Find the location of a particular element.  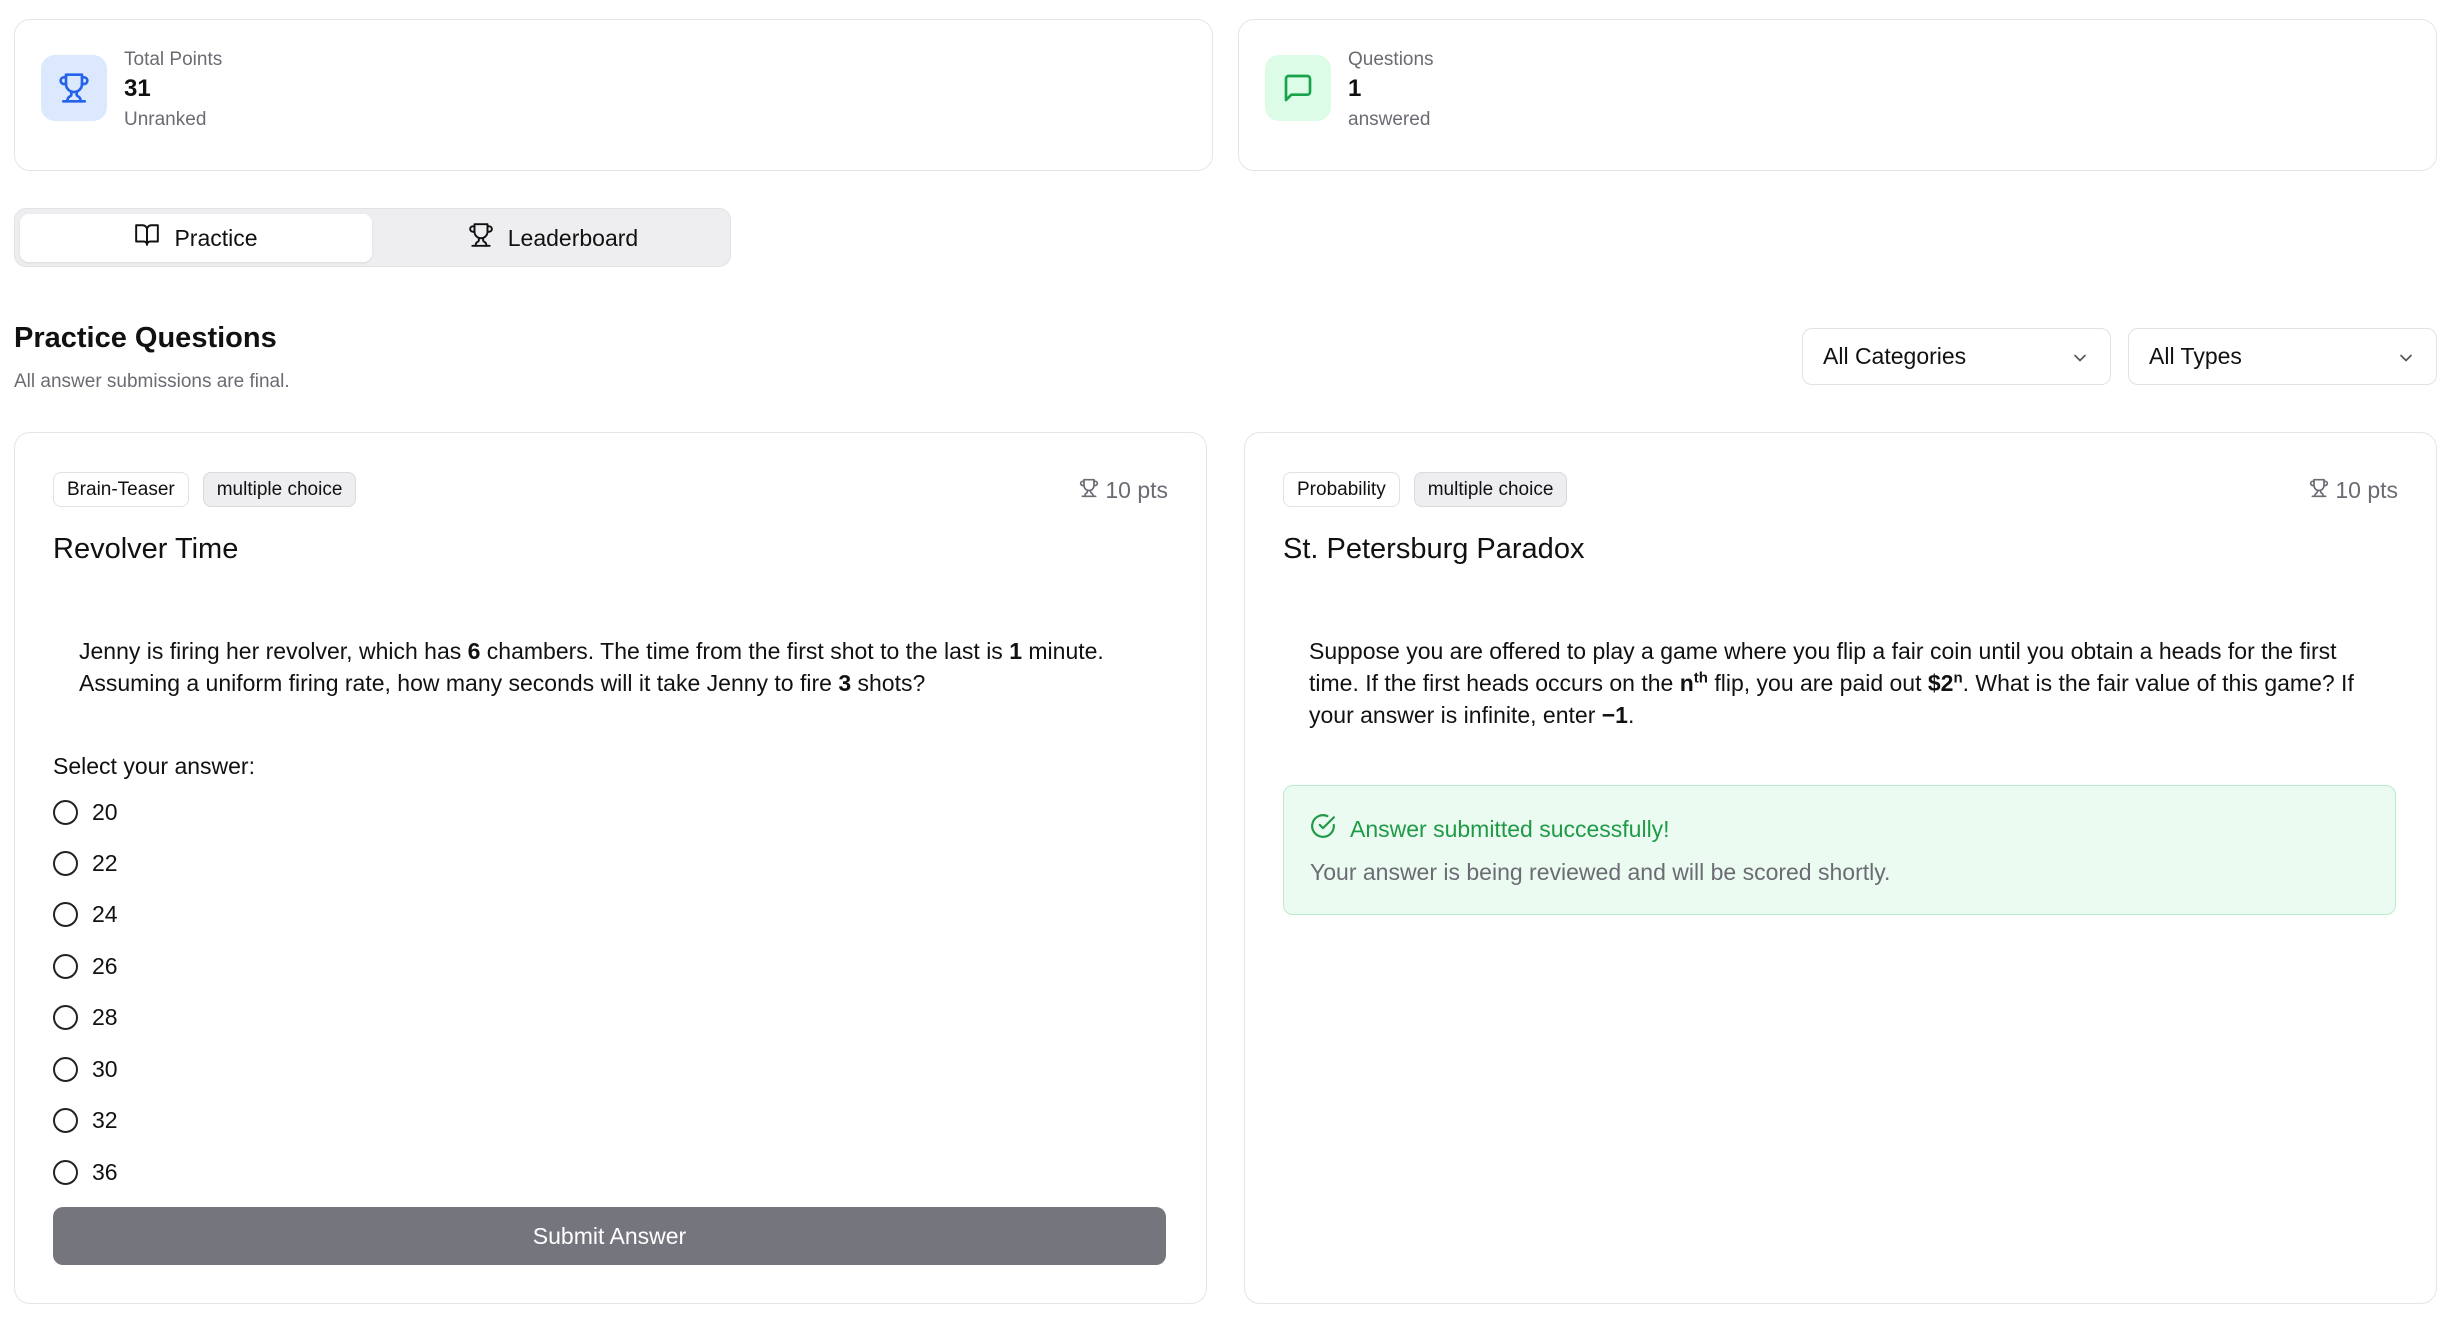

submit-answer-button: Submit Answer is located at coordinates (609, 1236).